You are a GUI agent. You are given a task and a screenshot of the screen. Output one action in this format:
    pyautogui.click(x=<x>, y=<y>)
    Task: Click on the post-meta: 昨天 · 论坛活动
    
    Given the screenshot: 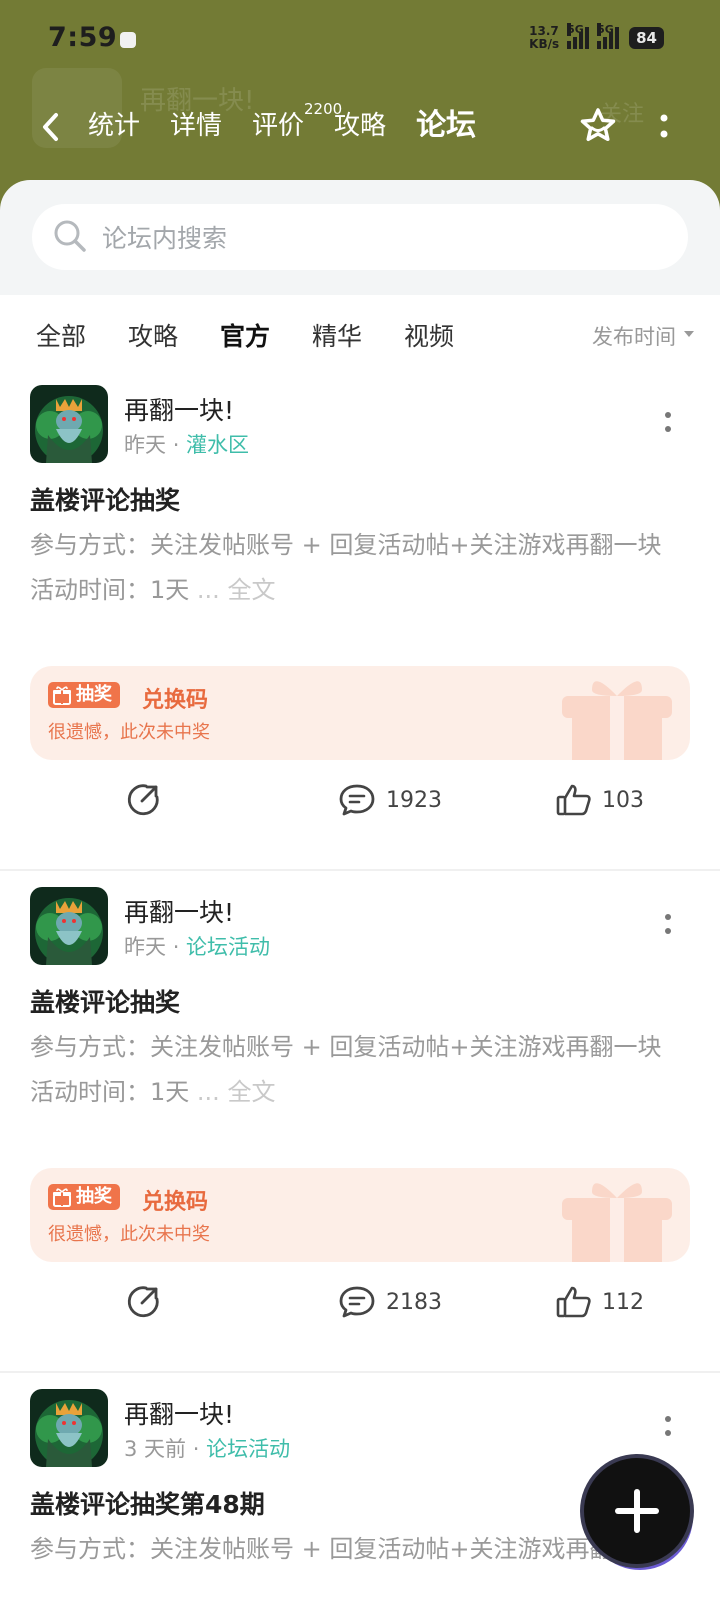 What is the action you would take?
    pyautogui.click(x=197, y=946)
    